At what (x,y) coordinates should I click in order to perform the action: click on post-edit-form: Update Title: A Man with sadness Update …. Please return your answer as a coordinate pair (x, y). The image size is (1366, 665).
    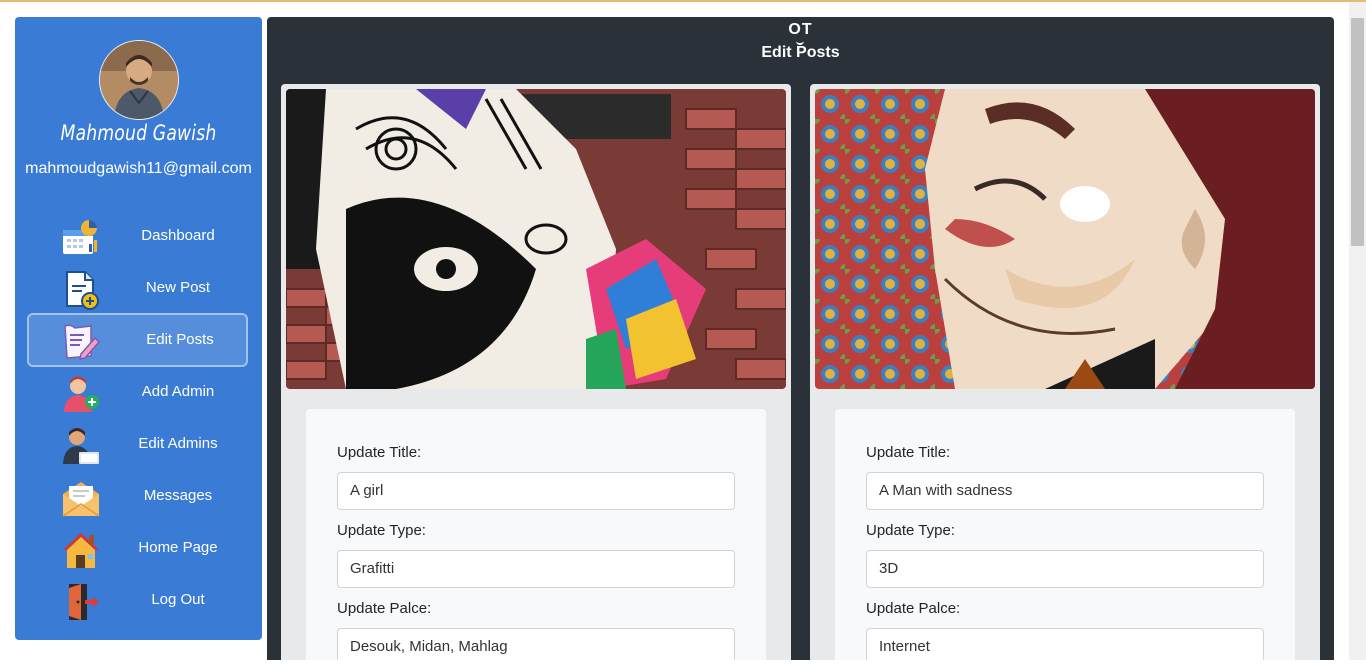
    Looking at the image, I should click on (1065, 534).